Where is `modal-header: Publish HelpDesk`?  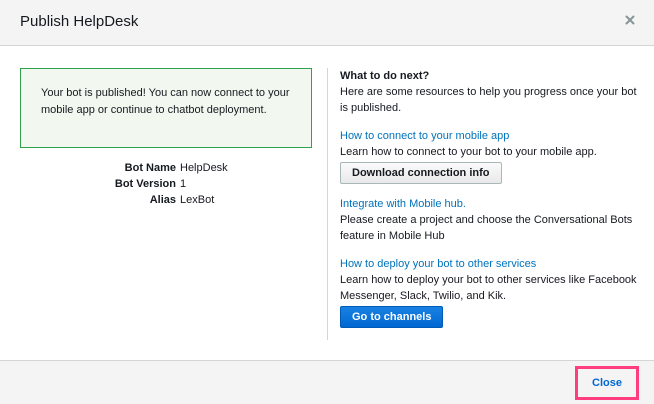 modal-header: Publish HelpDesk is located at coordinates (327, 23).